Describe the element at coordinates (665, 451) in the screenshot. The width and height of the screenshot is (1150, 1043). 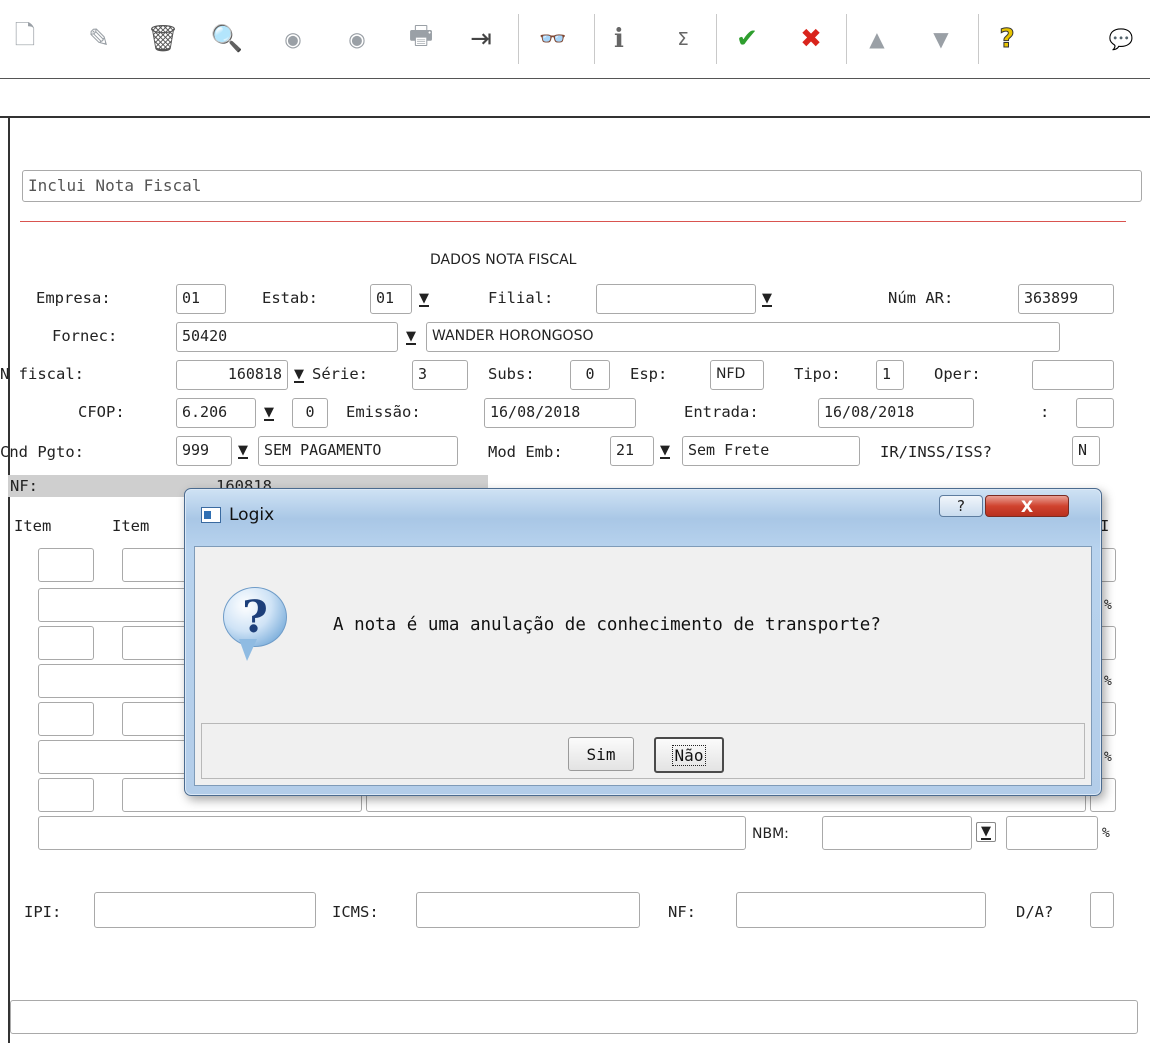
I see `mod-emb-dropdown-icon: ▼` at that location.